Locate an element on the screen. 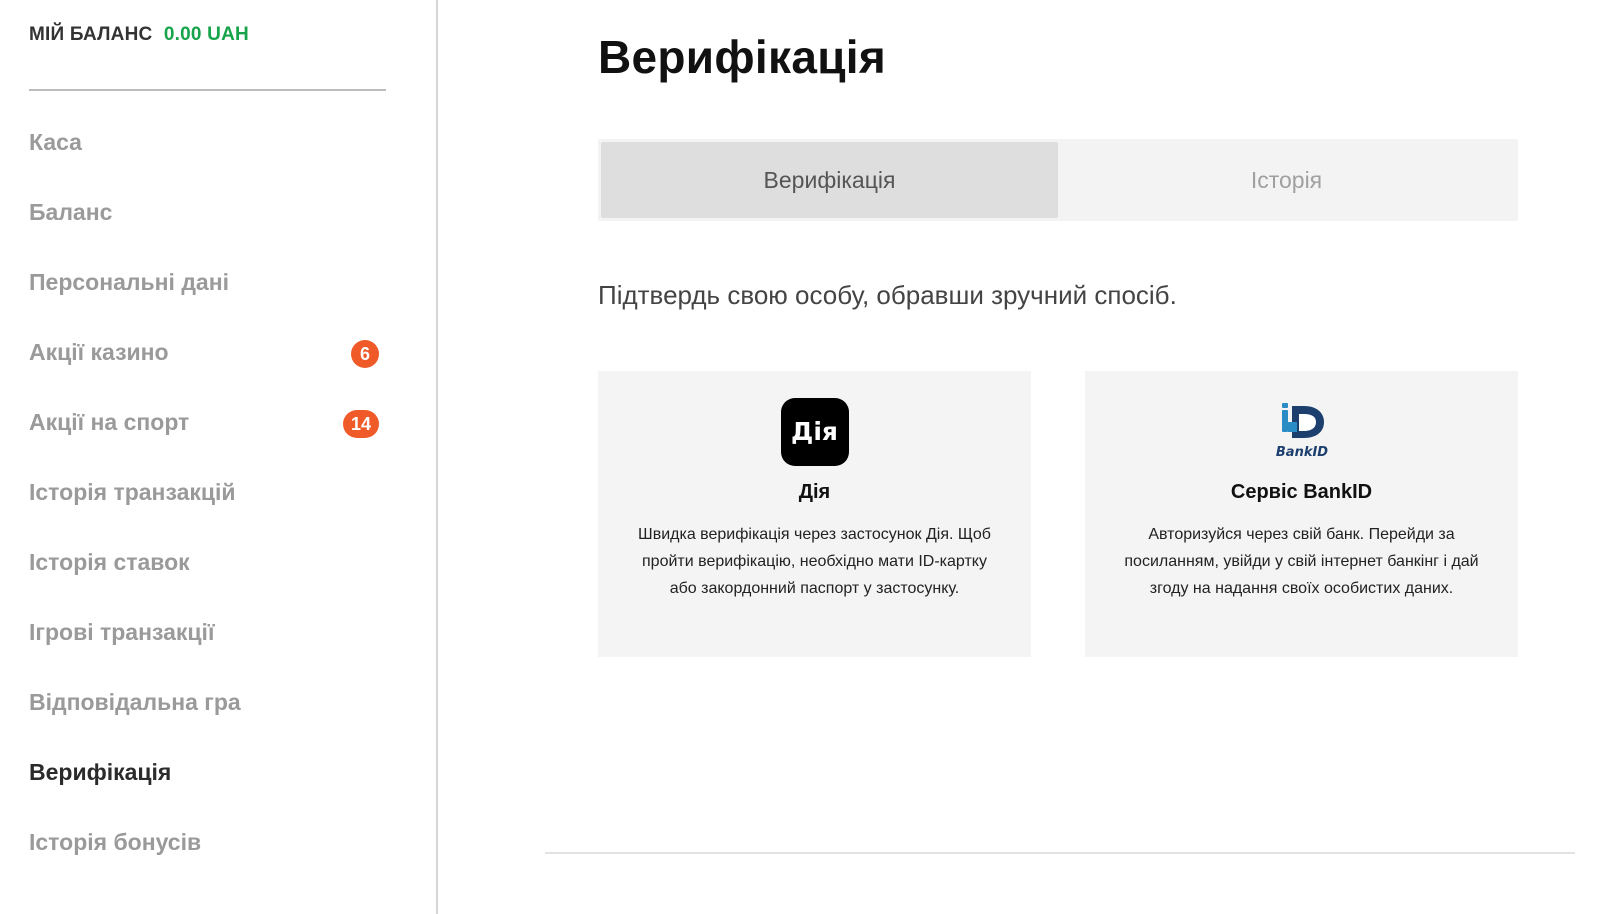 This screenshot has width=1600, height=914. sidebar-item-label: Акції казино is located at coordinates (99, 352).